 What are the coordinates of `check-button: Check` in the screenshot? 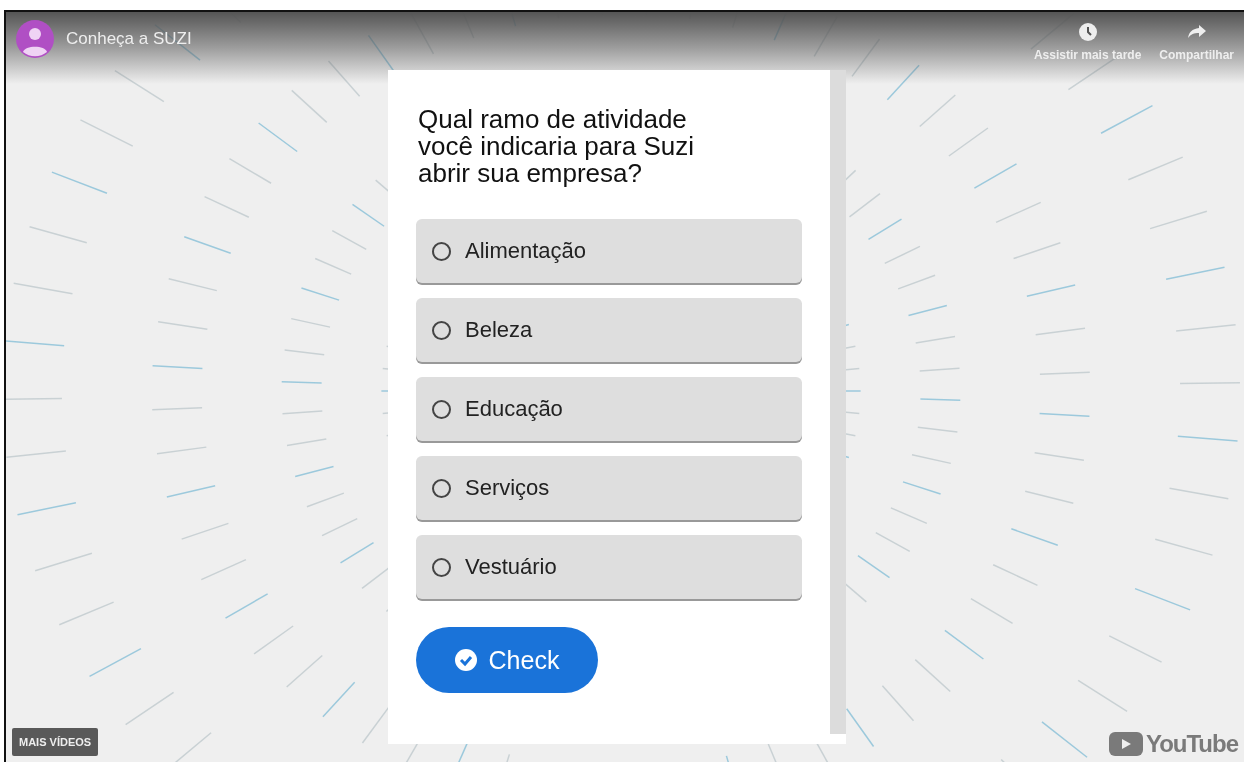 It's located at (507, 660).